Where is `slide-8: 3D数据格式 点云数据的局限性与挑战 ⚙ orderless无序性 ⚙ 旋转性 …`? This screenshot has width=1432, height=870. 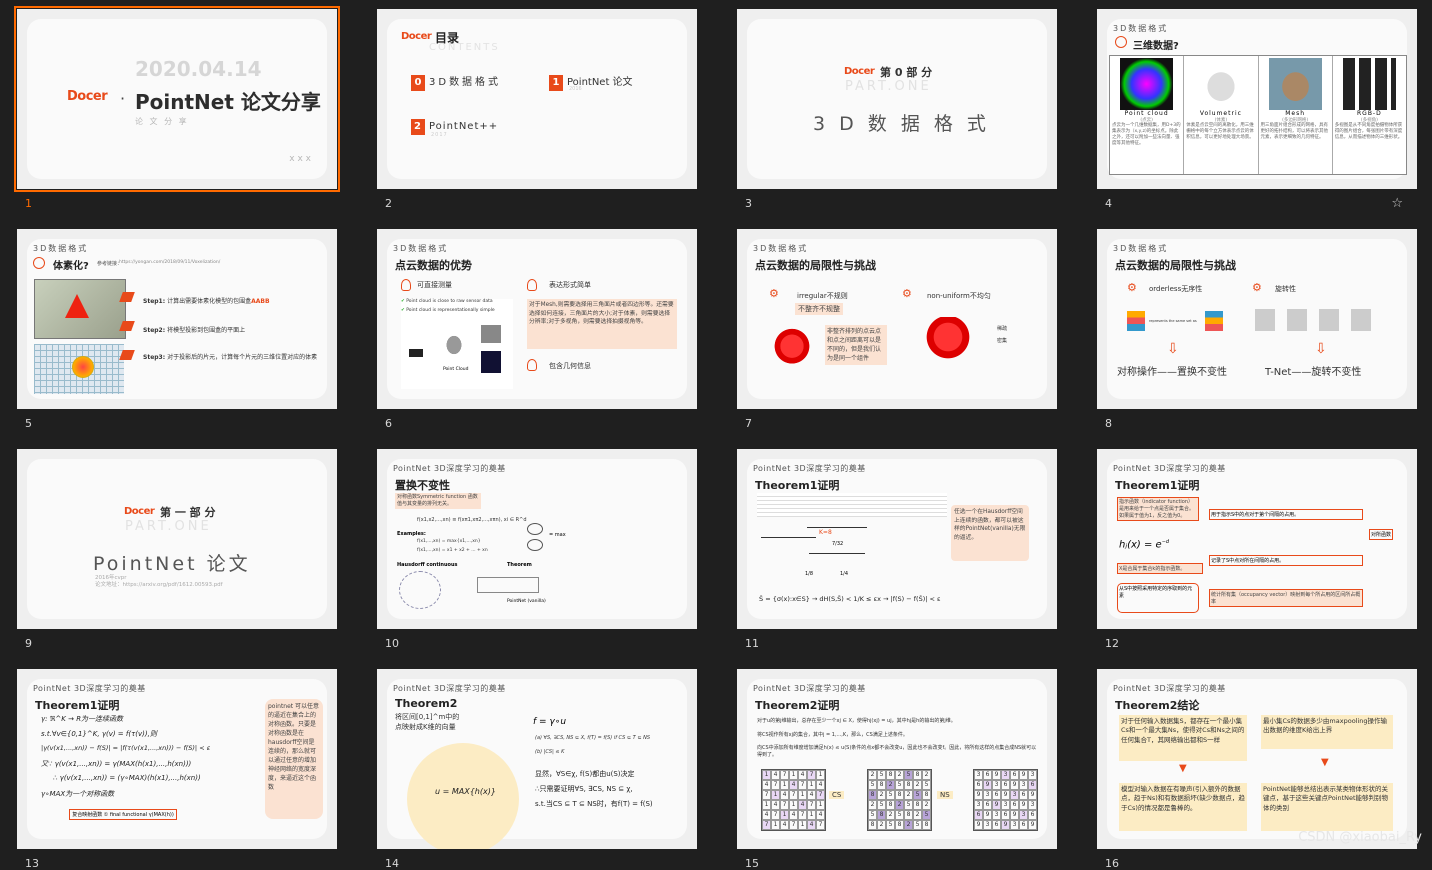 slide-8: 3D数据格式 点云数据的局限性与挑战 ⚙ orderless无序性 ⚙ 旋转性 … is located at coordinates (1257, 319).